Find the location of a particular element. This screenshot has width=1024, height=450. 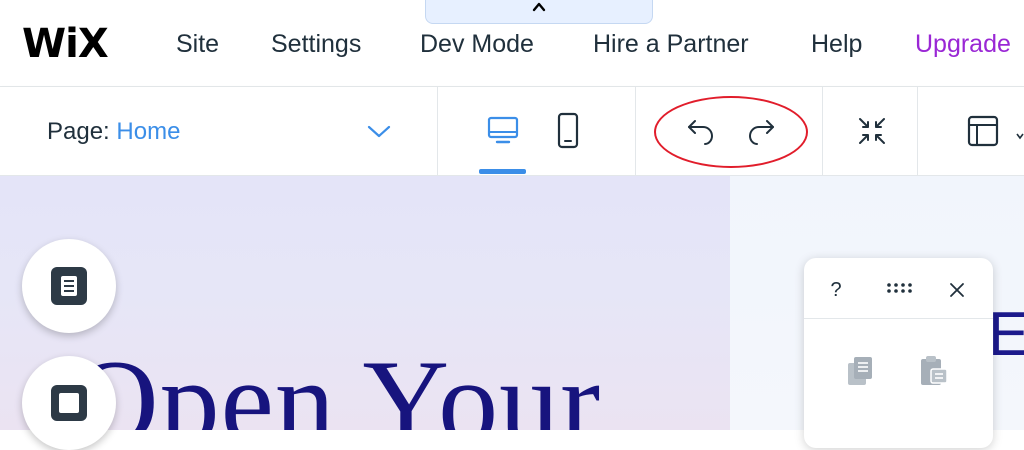

layout-panel-icon is located at coordinates (983, 131).